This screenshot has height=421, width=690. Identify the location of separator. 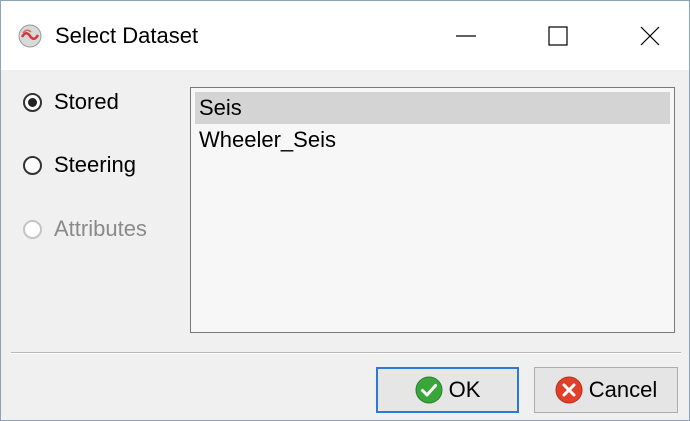
(346, 353).